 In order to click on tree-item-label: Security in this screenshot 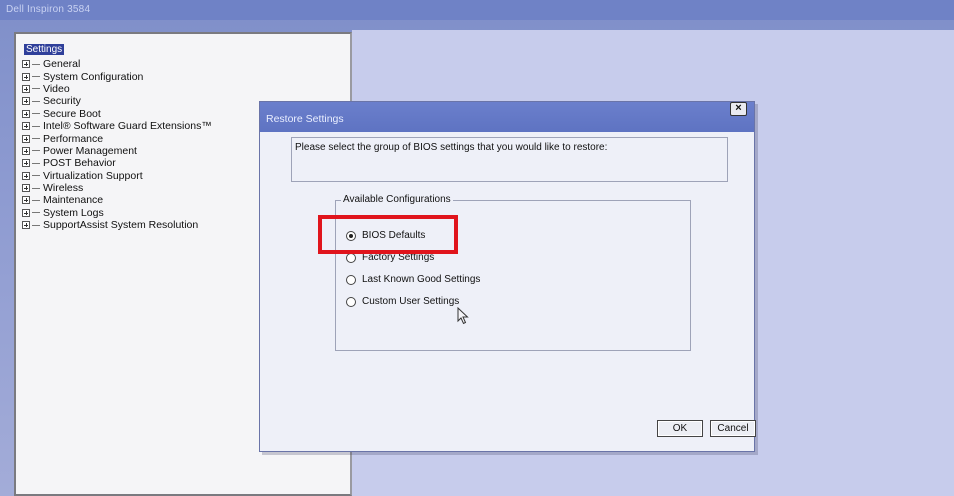, I will do `click(62, 101)`.